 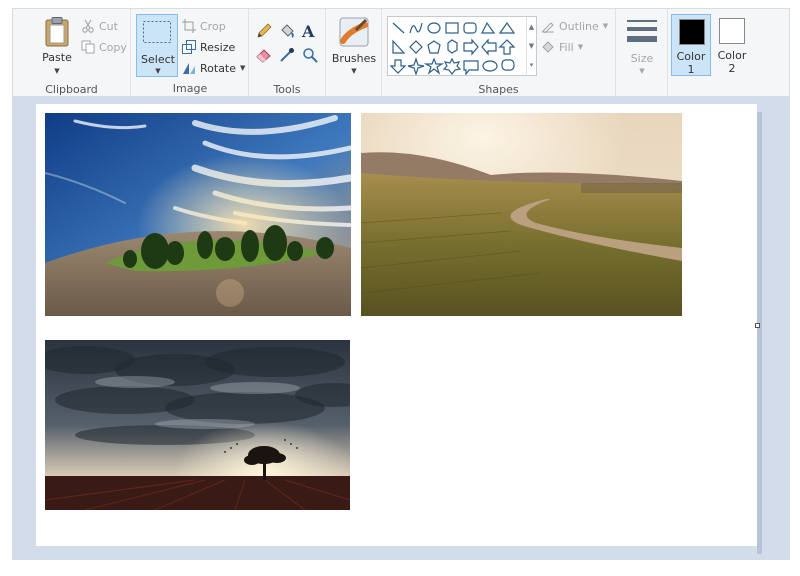 I want to click on color1-label: Color, so click(x=691, y=56).